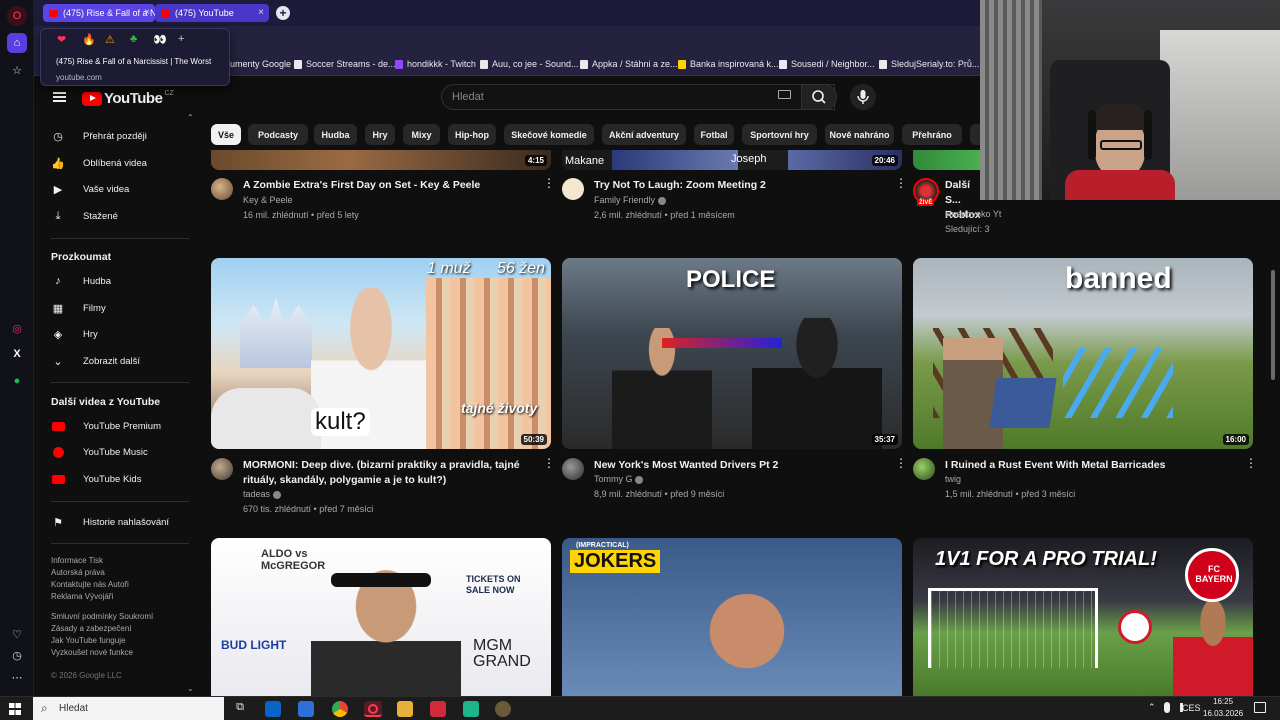 The image size is (1280, 720). Describe the element at coordinates (128, 708) in the screenshot. I see `taskbar-search-input: ⌕ Hledat` at that location.